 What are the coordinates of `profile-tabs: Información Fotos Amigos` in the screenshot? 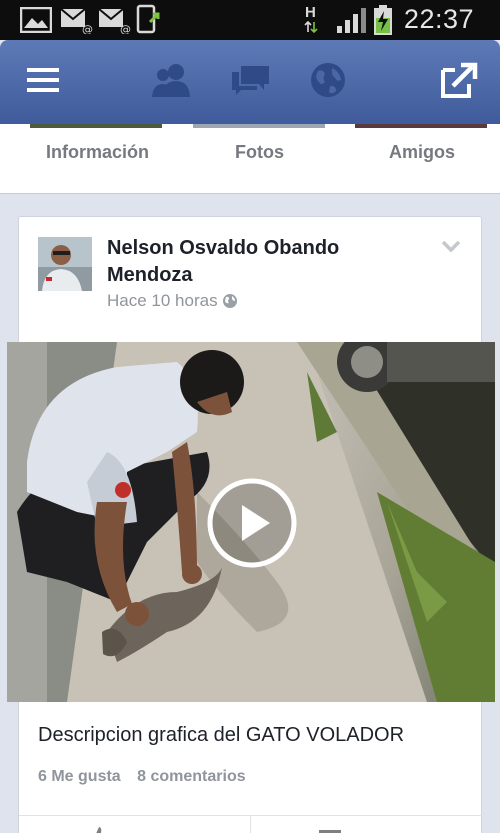 It's located at (250, 159).